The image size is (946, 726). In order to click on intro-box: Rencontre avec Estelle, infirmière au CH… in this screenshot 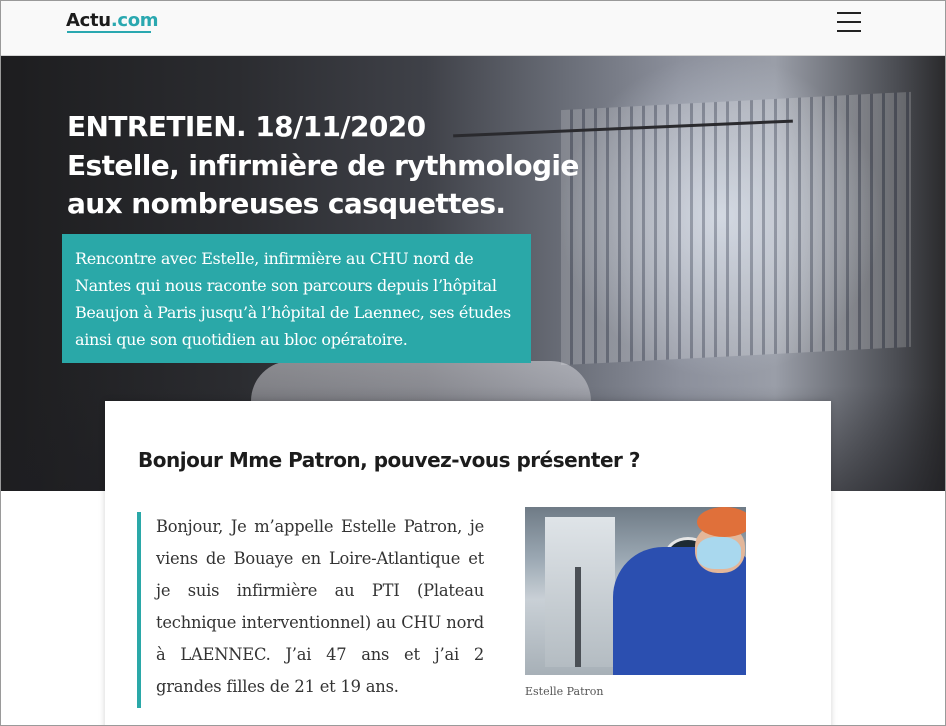, I will do `click(296, 298)`.